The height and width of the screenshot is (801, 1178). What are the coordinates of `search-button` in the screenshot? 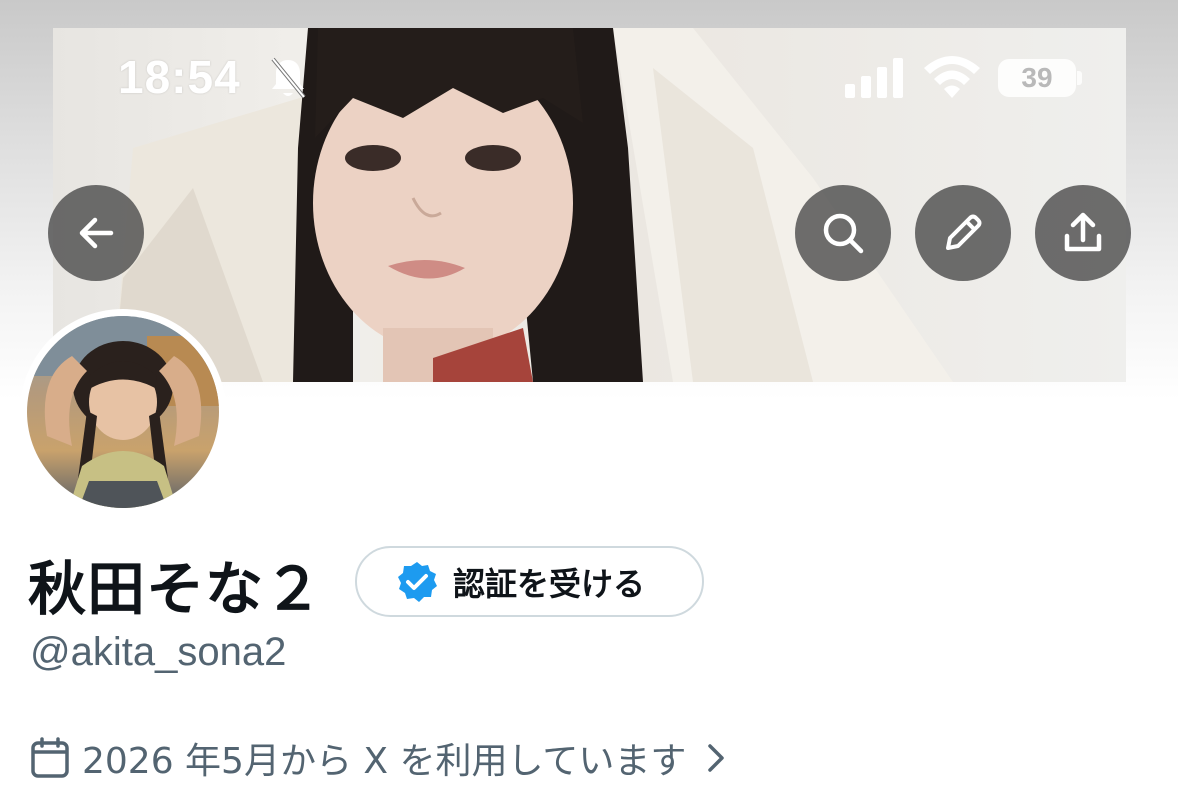 It's located at (843, 233).